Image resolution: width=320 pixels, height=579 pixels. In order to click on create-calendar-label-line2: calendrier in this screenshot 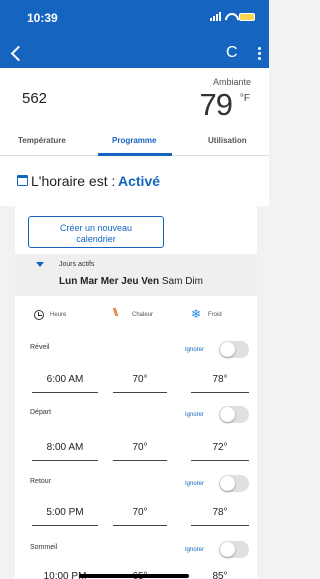, I will do `click(96, 239)`.